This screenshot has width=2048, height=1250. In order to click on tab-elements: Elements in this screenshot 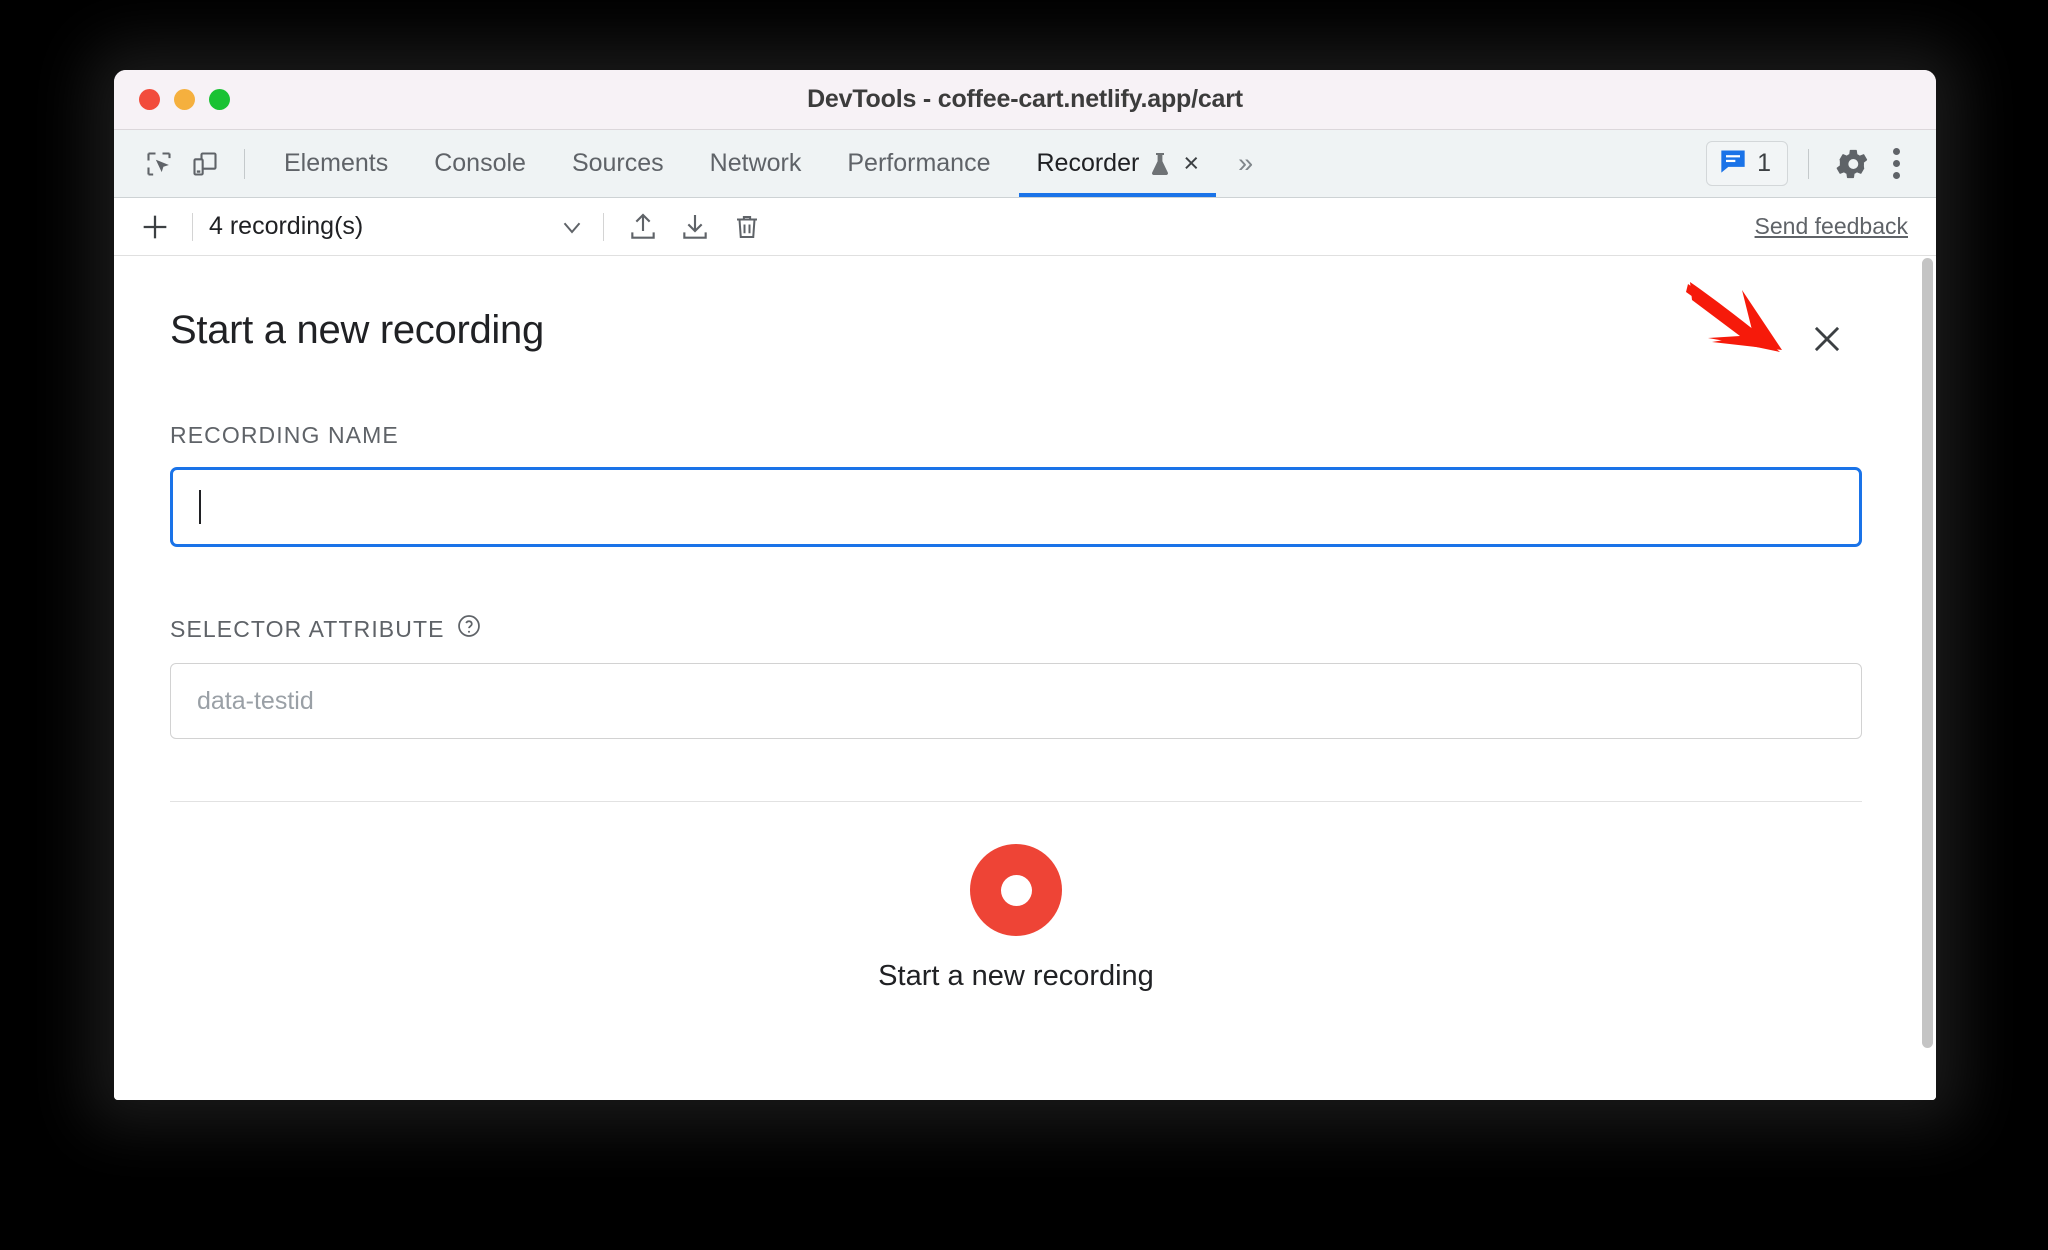, I will do `click(336, 163)`.